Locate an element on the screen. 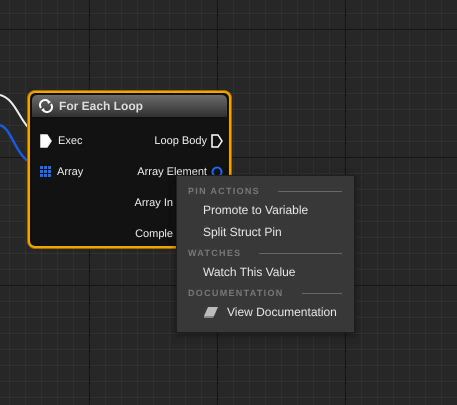 Image resolution: width=457 pixels, height=405 pixels. node-title: For Each Loop is located at coordinates (101, 106).